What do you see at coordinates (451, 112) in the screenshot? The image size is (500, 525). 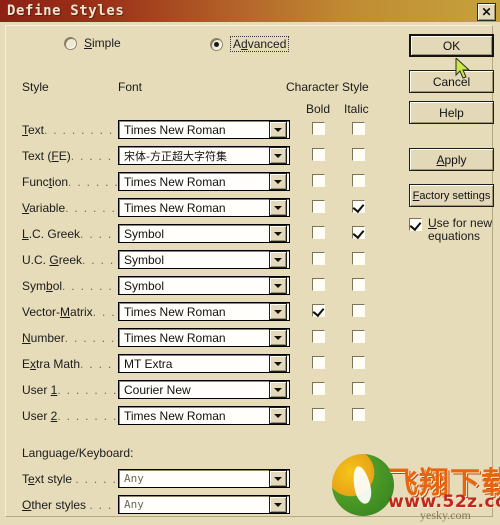 I see `help-button: Help` at bounding box center [451, 112].